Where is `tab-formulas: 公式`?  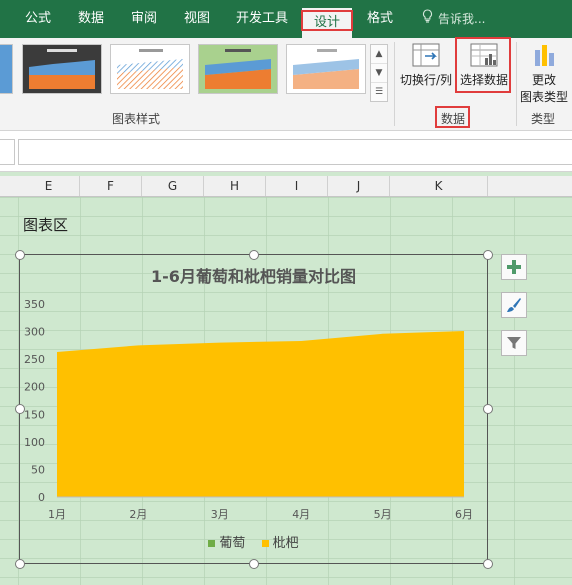
tab-formulas: 公式 is located at coordinates (38, 19).